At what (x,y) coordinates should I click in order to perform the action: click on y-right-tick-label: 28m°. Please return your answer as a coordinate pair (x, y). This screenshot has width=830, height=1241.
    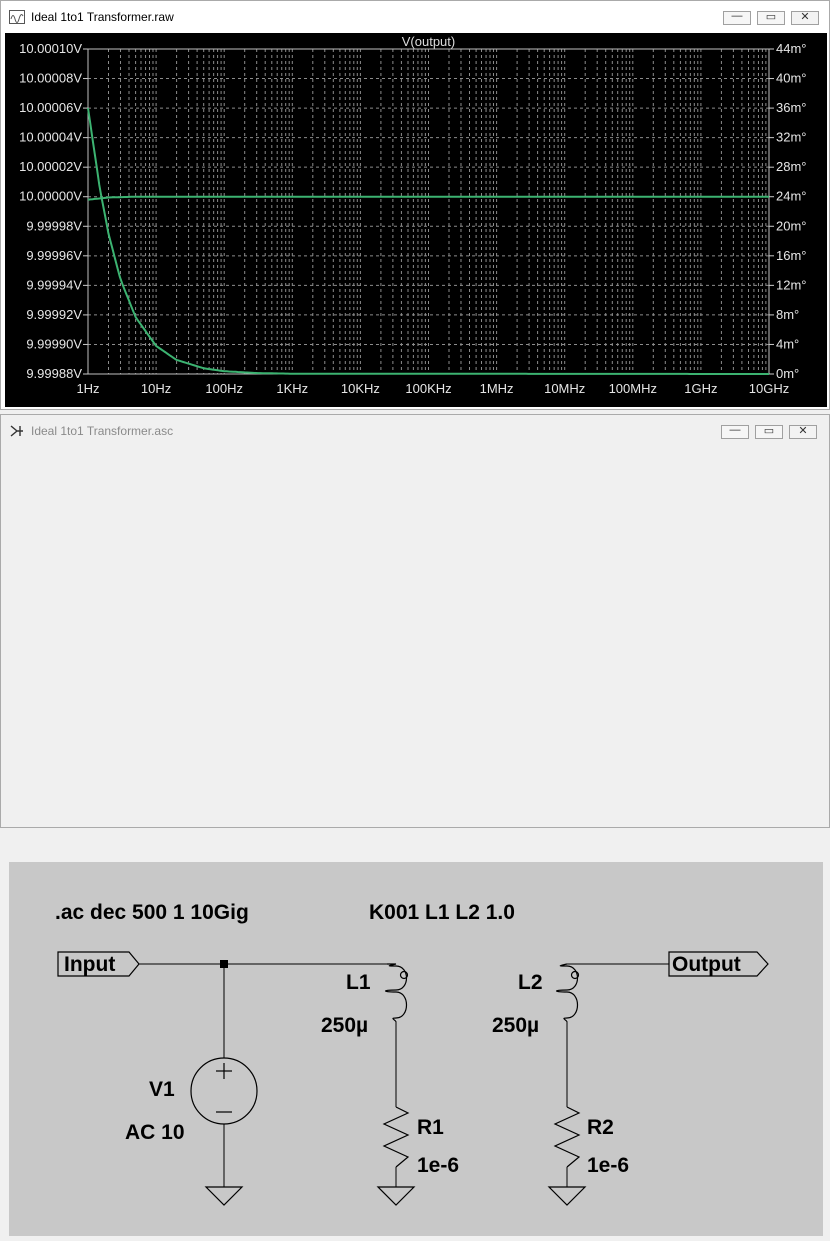
    Looking at the image, I should click on (791, 166).